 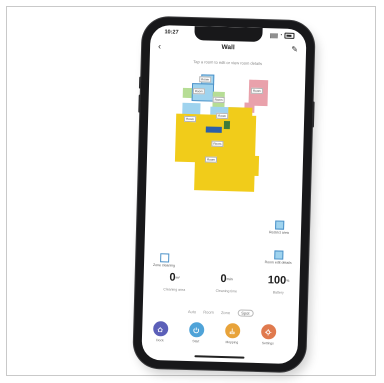 What do you see at coordinates (289, 35) in the screenshot?
I see `battery-icon` at bounding box center [289, 35].